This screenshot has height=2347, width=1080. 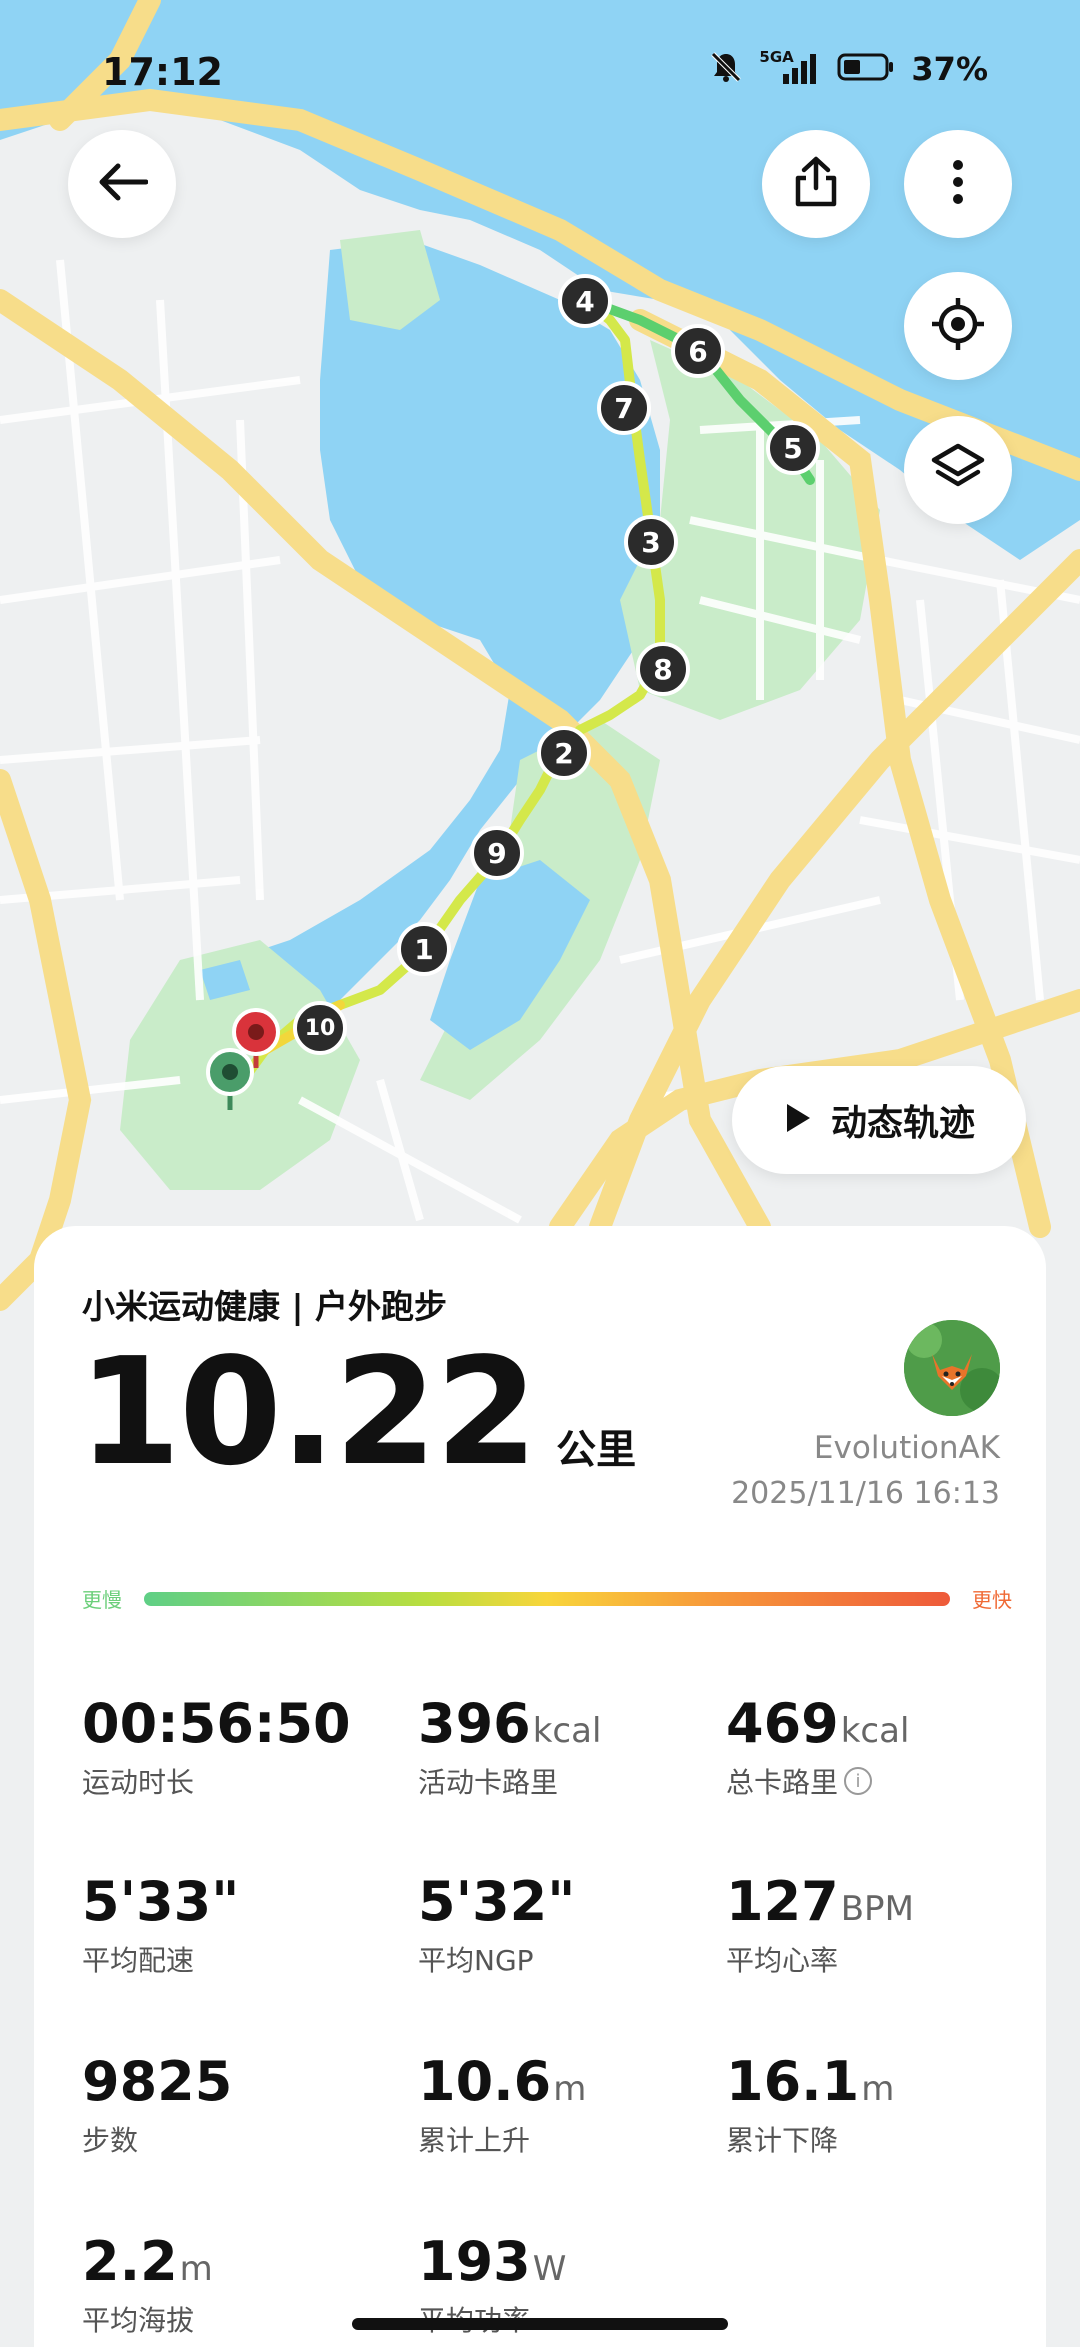 I want to click on stat-total-ascent: 10.6m 累计上升, so click(x=502, y=2104).